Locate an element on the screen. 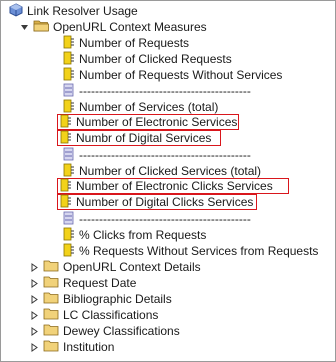 Image resolution: width=336 pixels, height=362 pixels. measure-numbr-of-digital-services: Numbr of Digital Services is located at coordinates (139, 138).